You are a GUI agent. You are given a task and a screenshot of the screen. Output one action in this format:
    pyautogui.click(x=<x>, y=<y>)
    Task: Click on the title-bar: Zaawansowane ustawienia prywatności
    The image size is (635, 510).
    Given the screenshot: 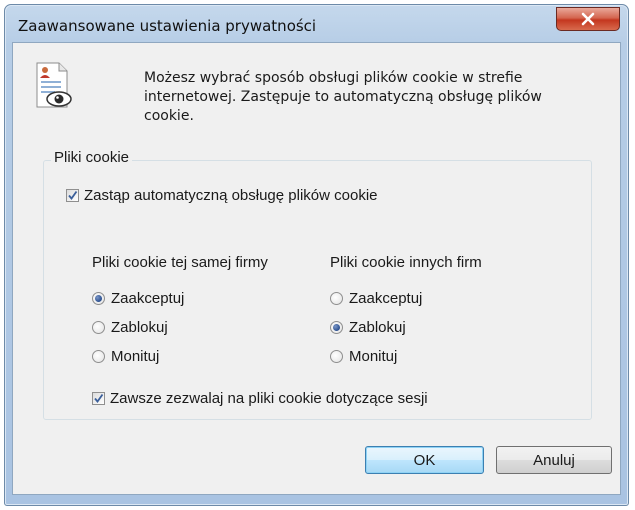 What is the action you would take?
    pyautogui.click(x=316, y=25)
    